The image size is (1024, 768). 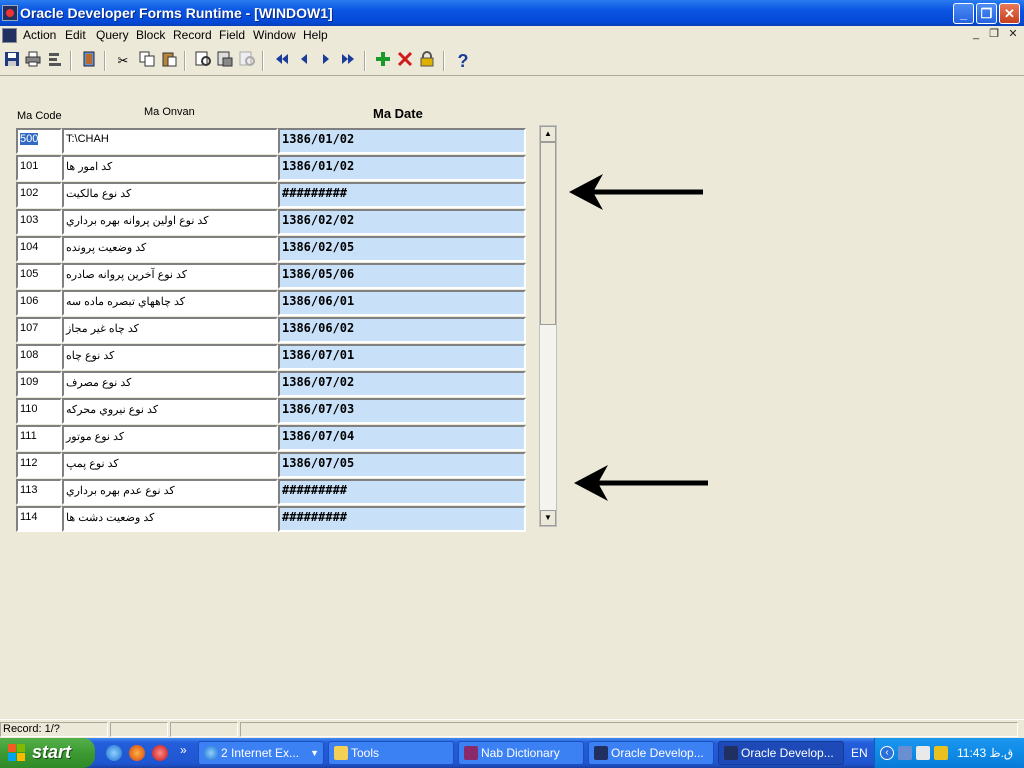 I want to click on volume-icon, so click(x=923, y=753).